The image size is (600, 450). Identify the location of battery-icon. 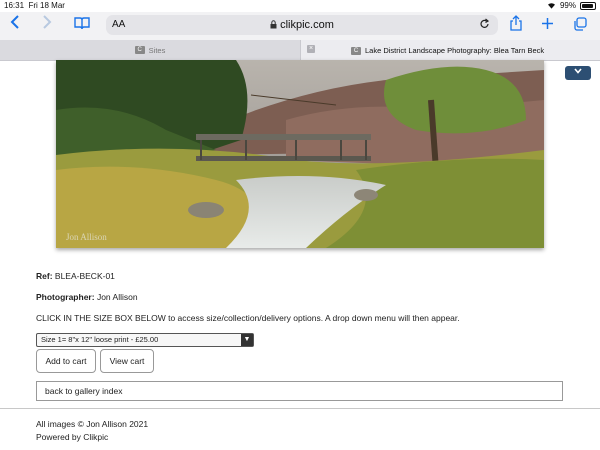
(588, 5).